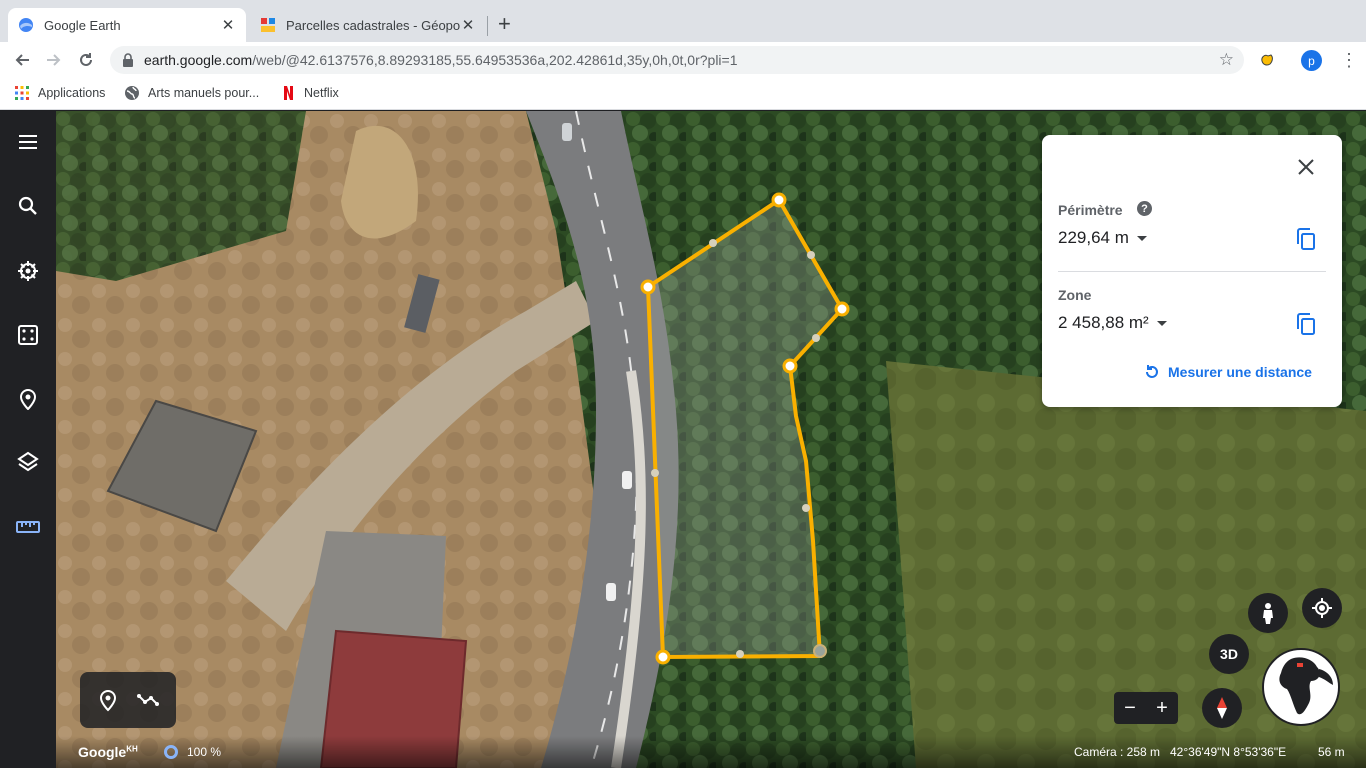 This screenshot has height=768, width=1366. I want to click on tab-geoportail: Parcelles cadastrales - Géopor ✕, so click(368, 25).